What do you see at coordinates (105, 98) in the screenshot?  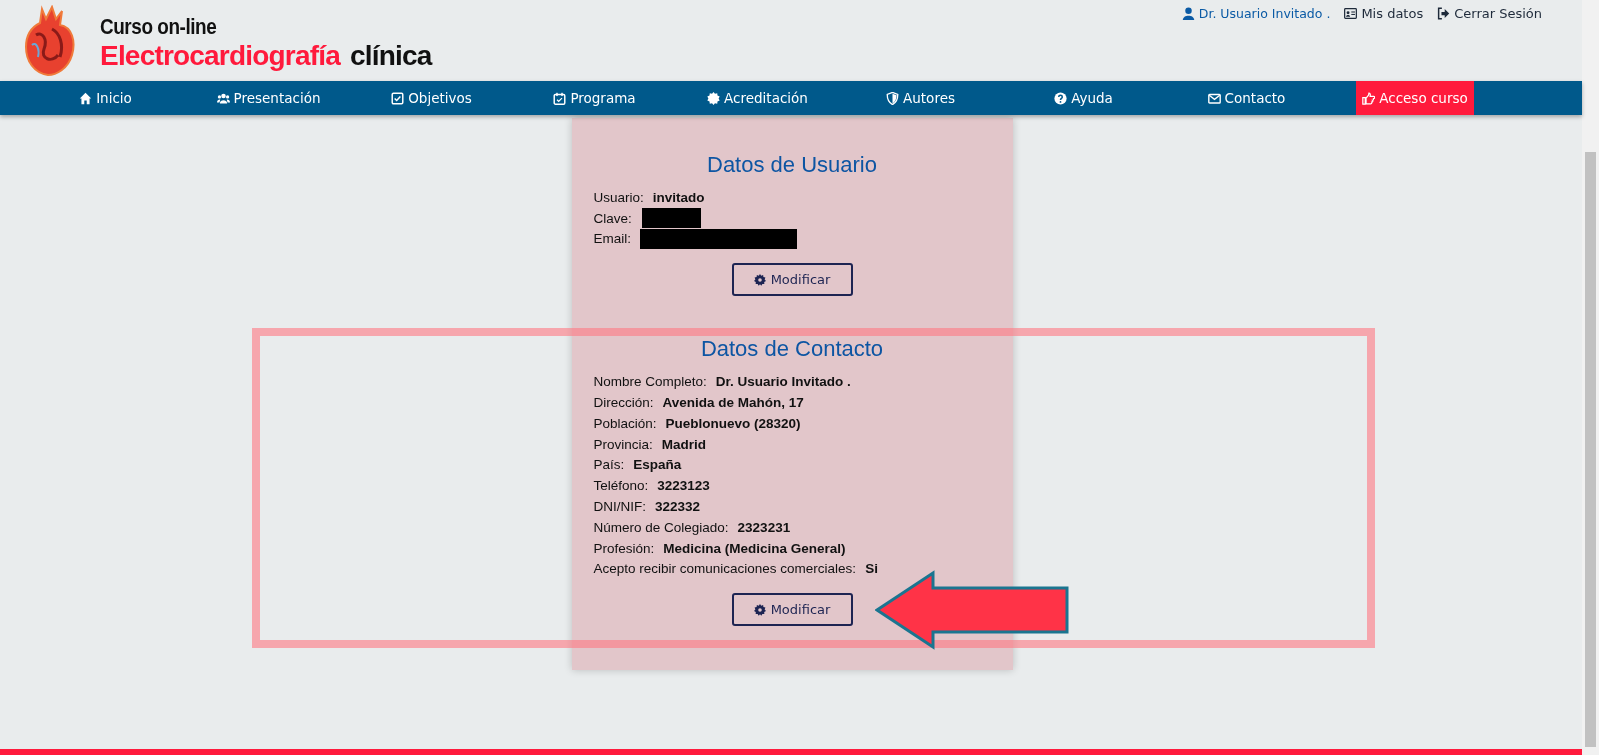 I see `nav-link: Inicio` at bounding box center [105, 98].